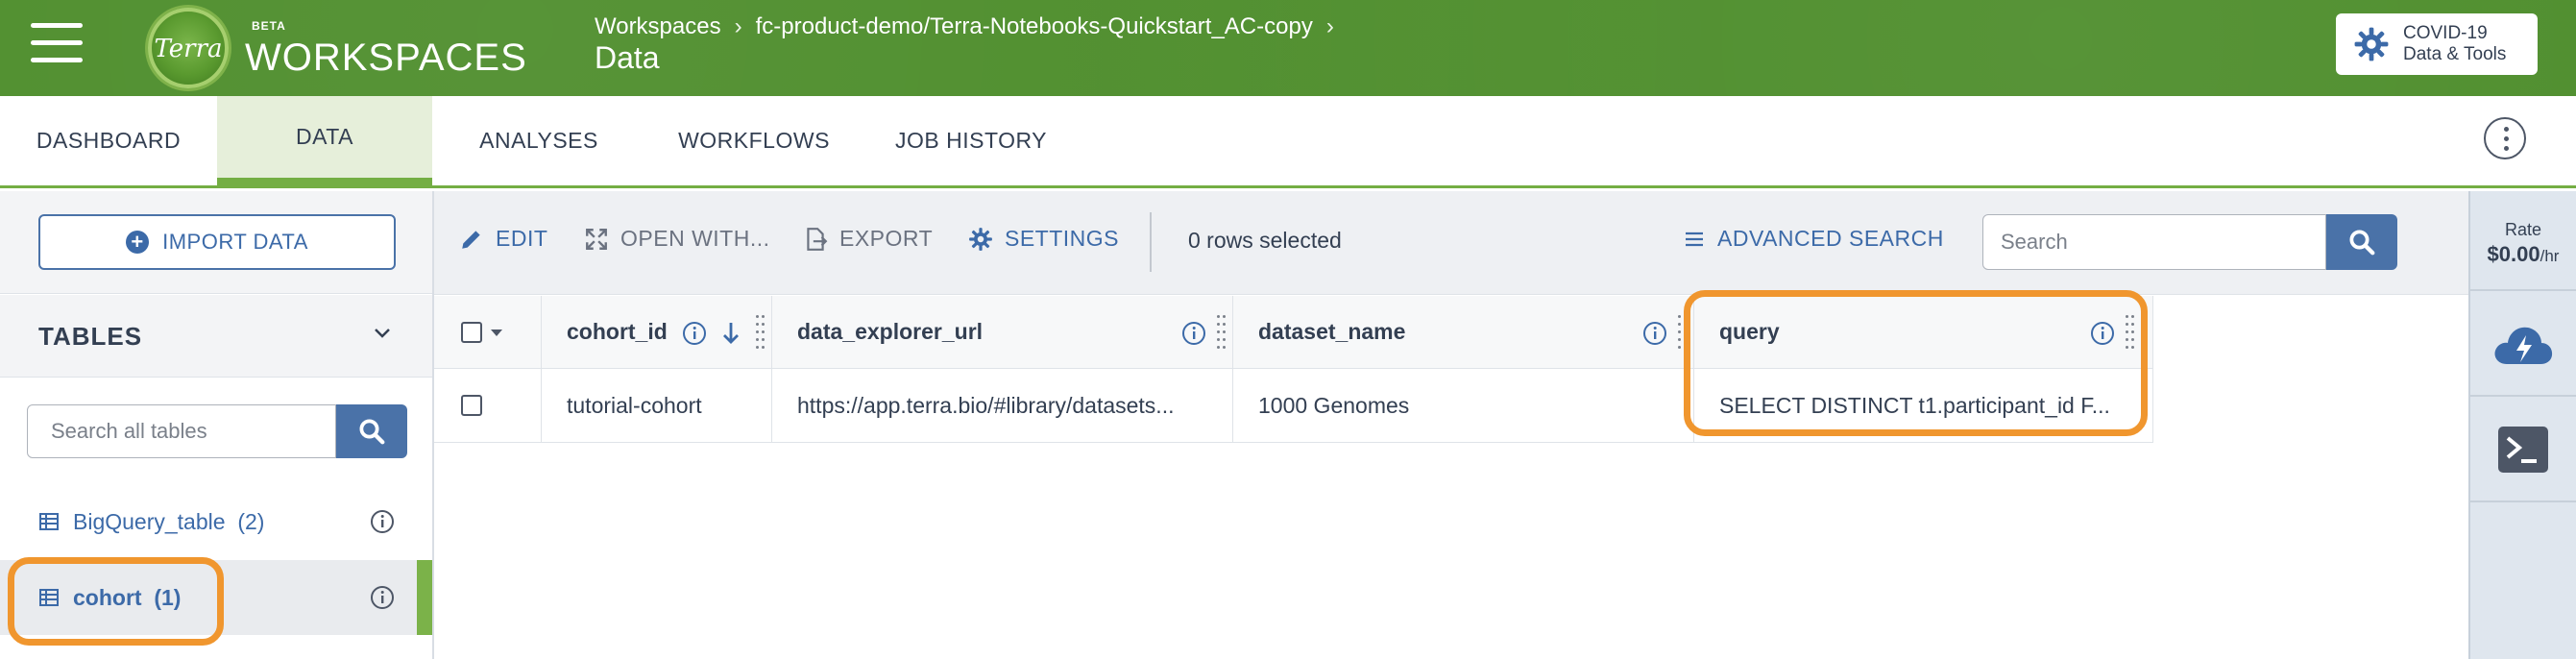 This screenshot has width=2576, height=659. I want to click on edit-button: EDIT, so click(503, 239).